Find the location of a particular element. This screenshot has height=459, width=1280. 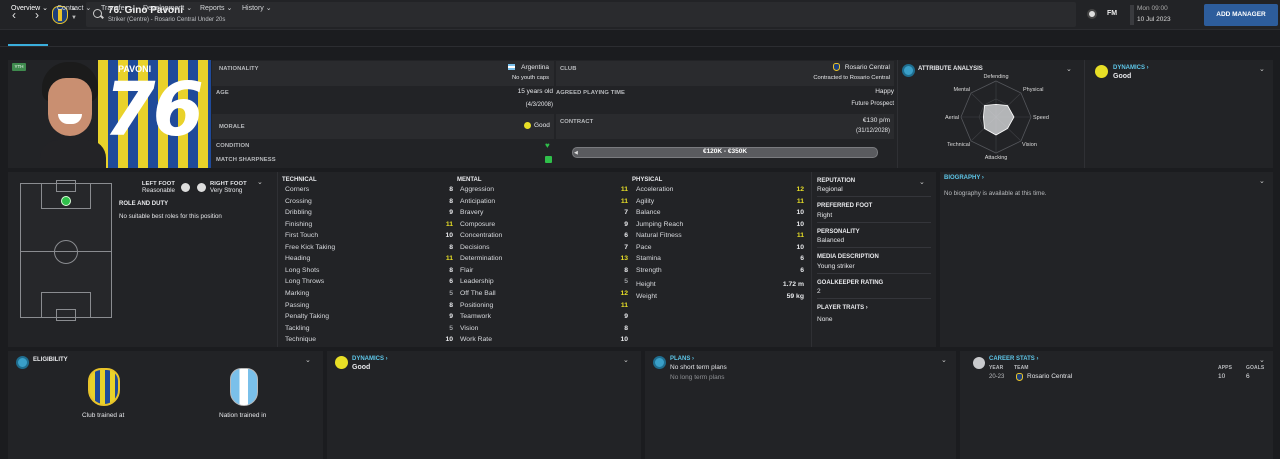

attribute-row: Off The Ball 12 is located at coordinates (544, 295).